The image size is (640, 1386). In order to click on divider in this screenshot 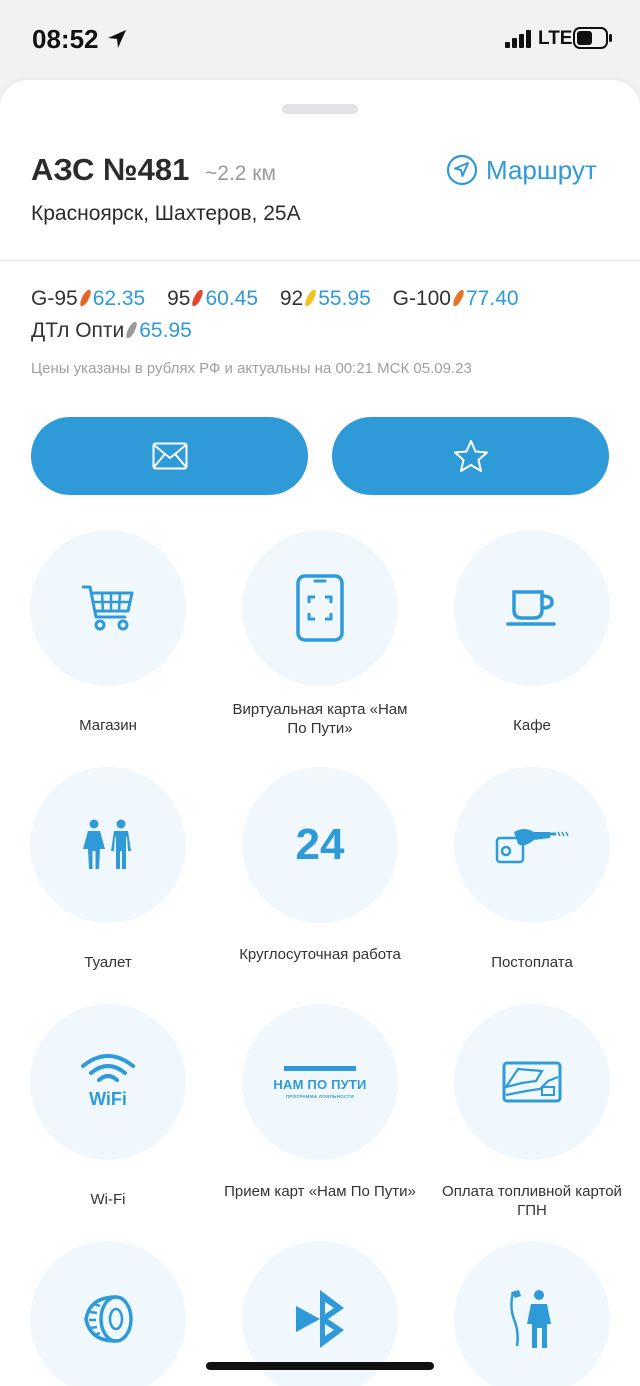, I will do `click(320, 260)`.